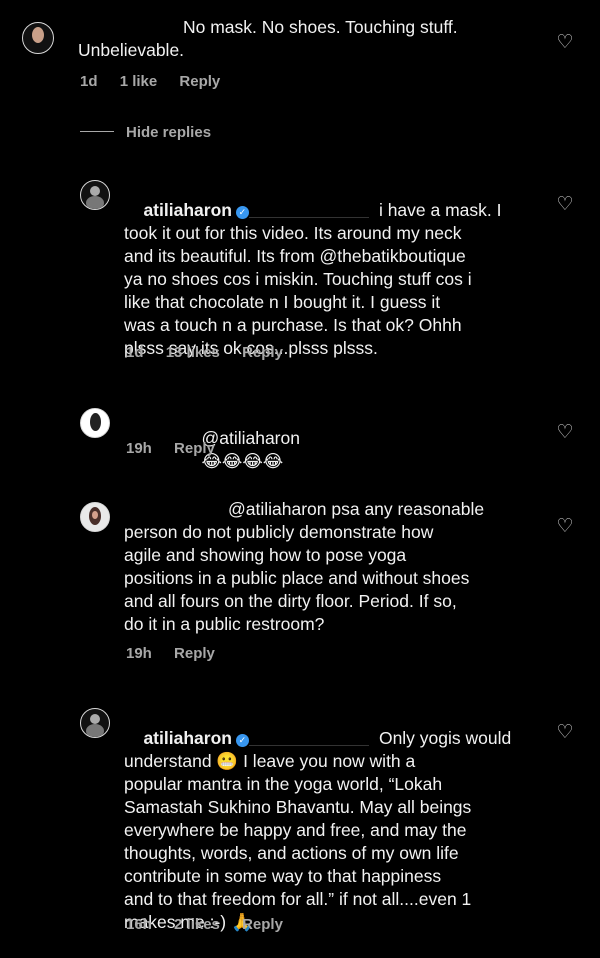 The height and width of the screenshot is (958, 600). I want to click on likes-count: 1 like, so click(139, 81).